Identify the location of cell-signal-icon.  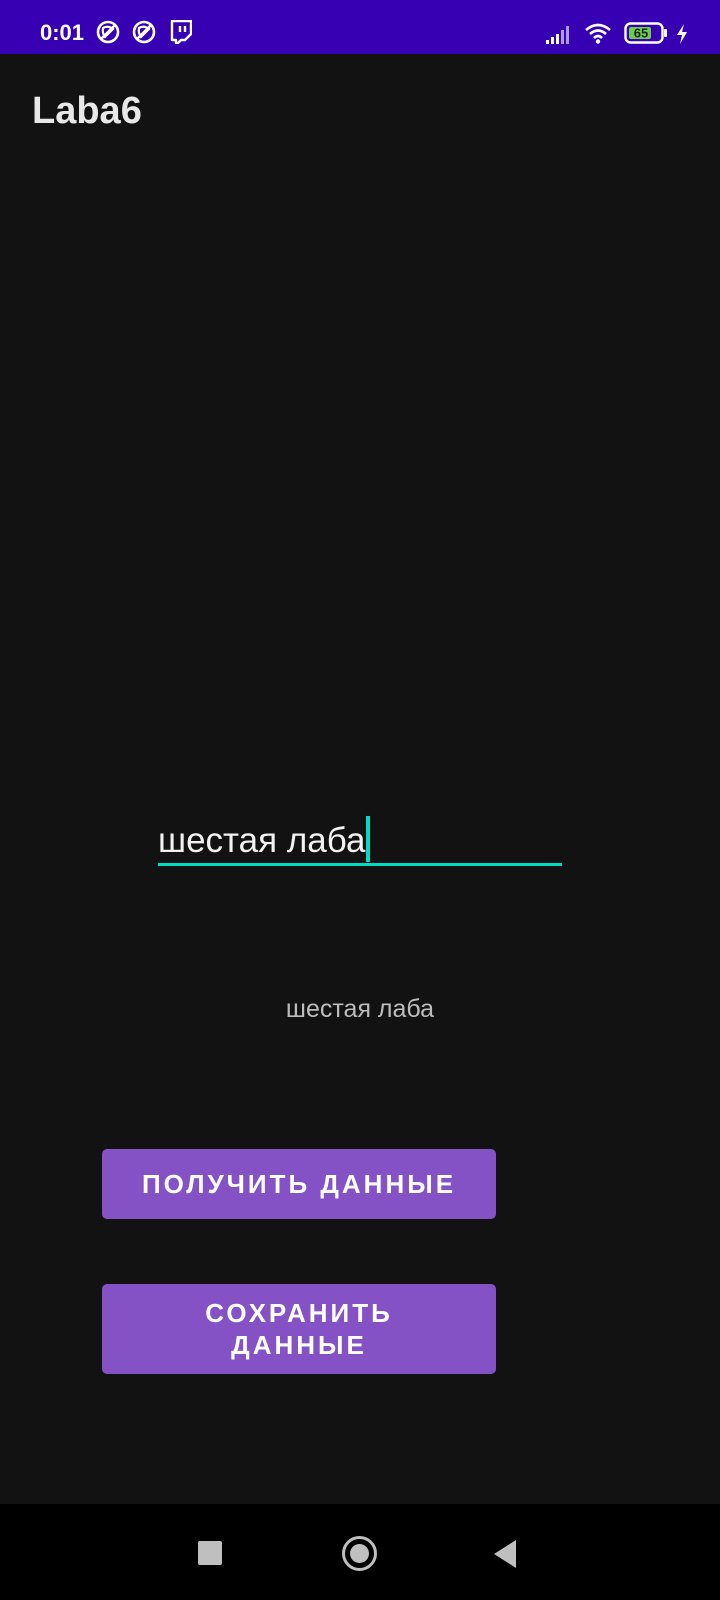
(557, 35).